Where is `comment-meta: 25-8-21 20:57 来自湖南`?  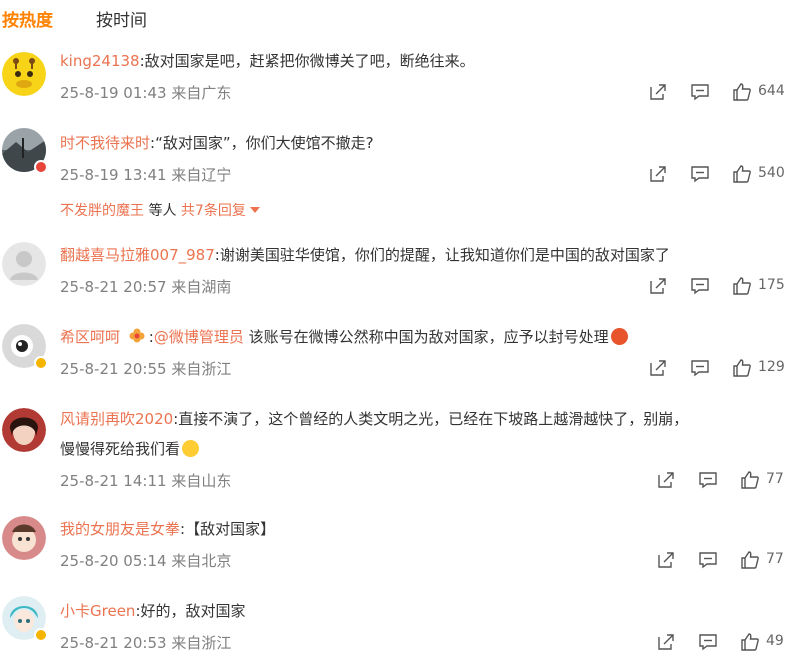
comment-meta: 25-8-21 20:57 来自湖南 is located at coordinates (145, 286).